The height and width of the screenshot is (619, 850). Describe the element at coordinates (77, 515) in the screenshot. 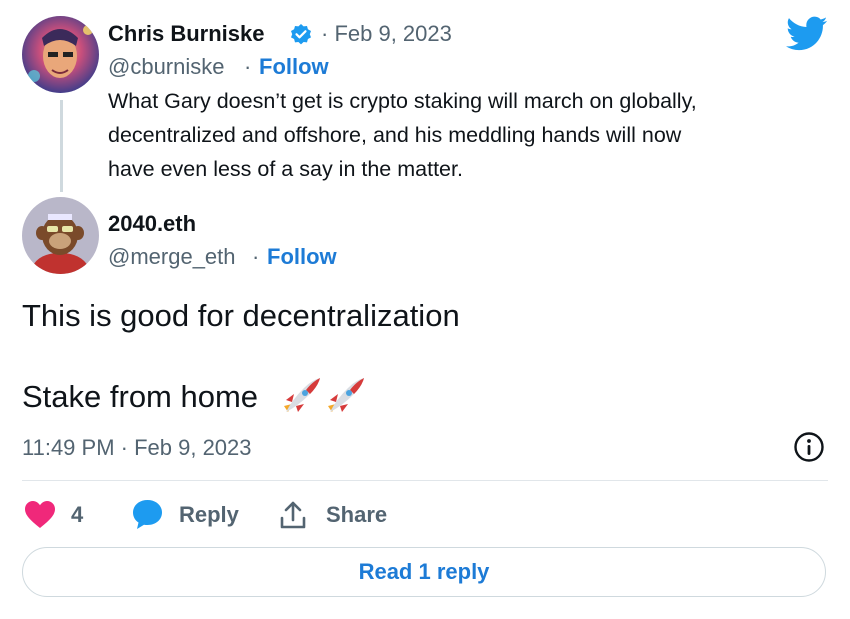

I see `likes-count: 4` at that location.